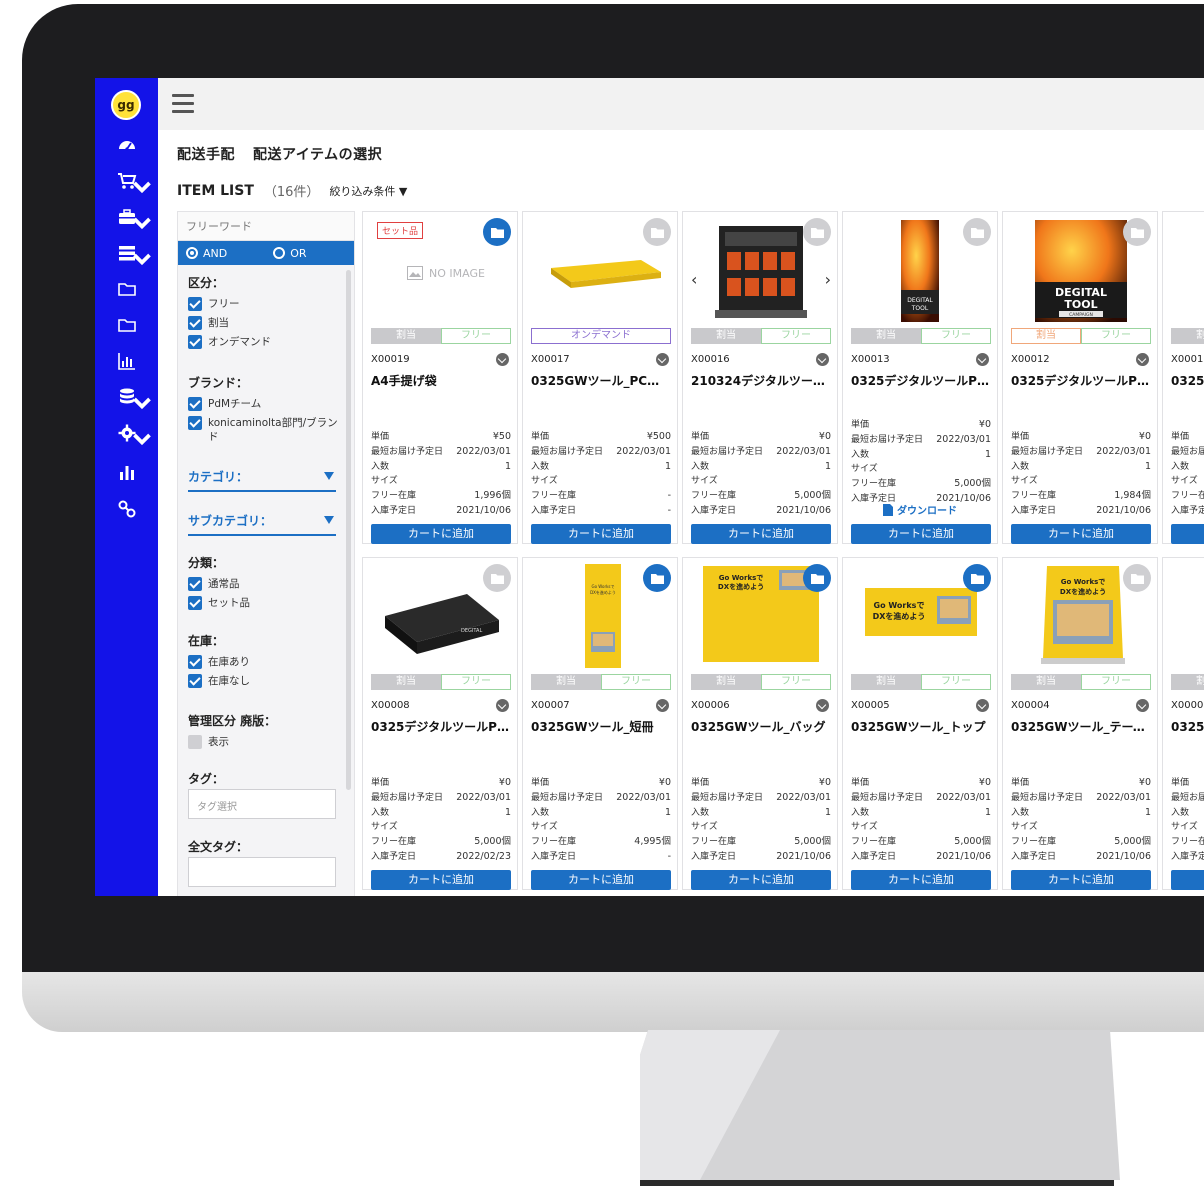 Image resolution: width=1204 pixels, height=1187 pixels. Describe the element at coordinates (262, 480) in the screenshot. I see `category-dropdown: カテゴリ：` at that location.